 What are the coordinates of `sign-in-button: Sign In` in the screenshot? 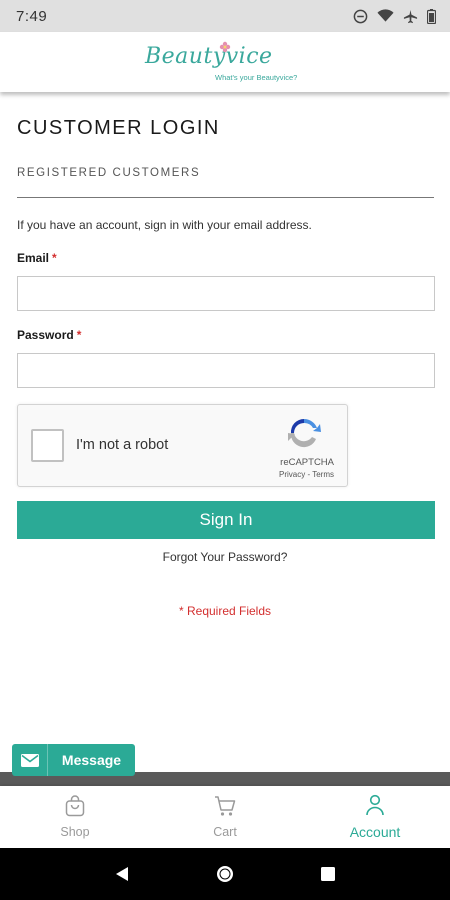 It's located at (226, 520).